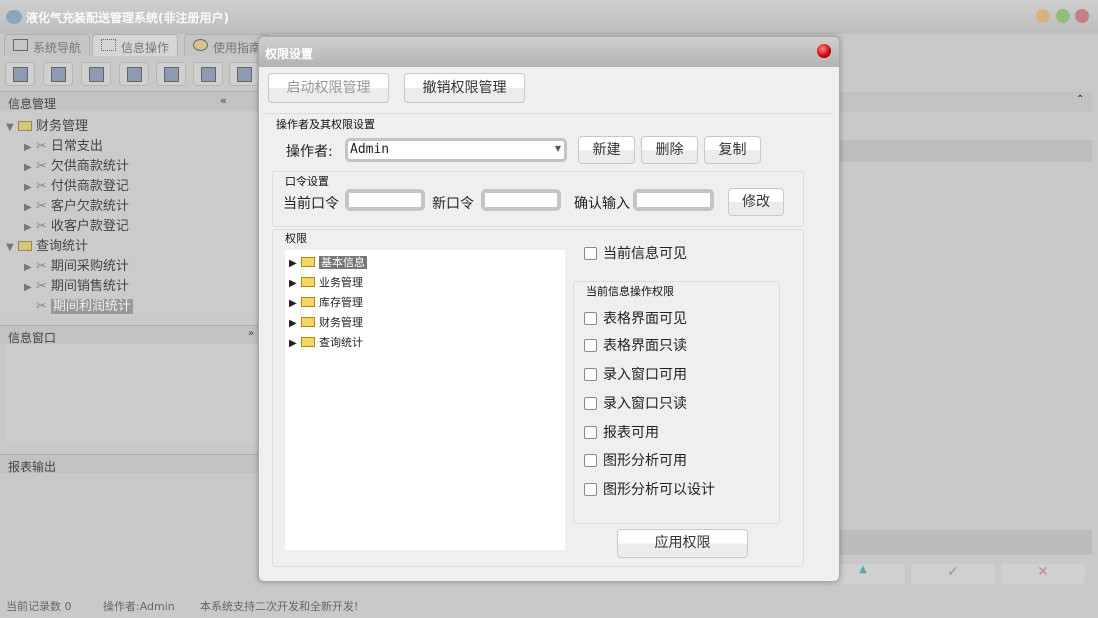 Image resolution: width=1098 pixels, height=618 pixels. I want to click on tree-item: ▶ ✂ 欠供商款统计, so click(76, 164).